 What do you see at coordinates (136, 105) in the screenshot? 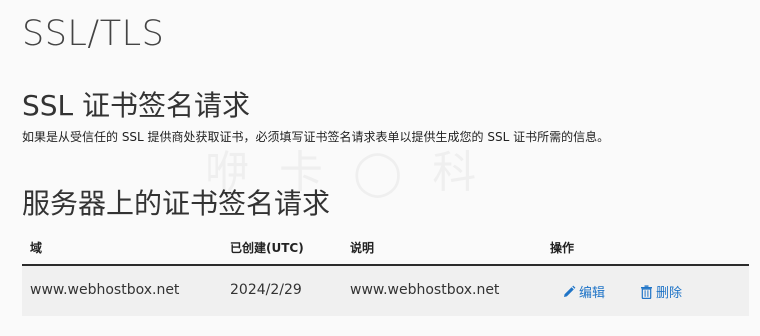
I see `csr-section-title: SSL 证书签名请求` at bounding box center [136, 105].